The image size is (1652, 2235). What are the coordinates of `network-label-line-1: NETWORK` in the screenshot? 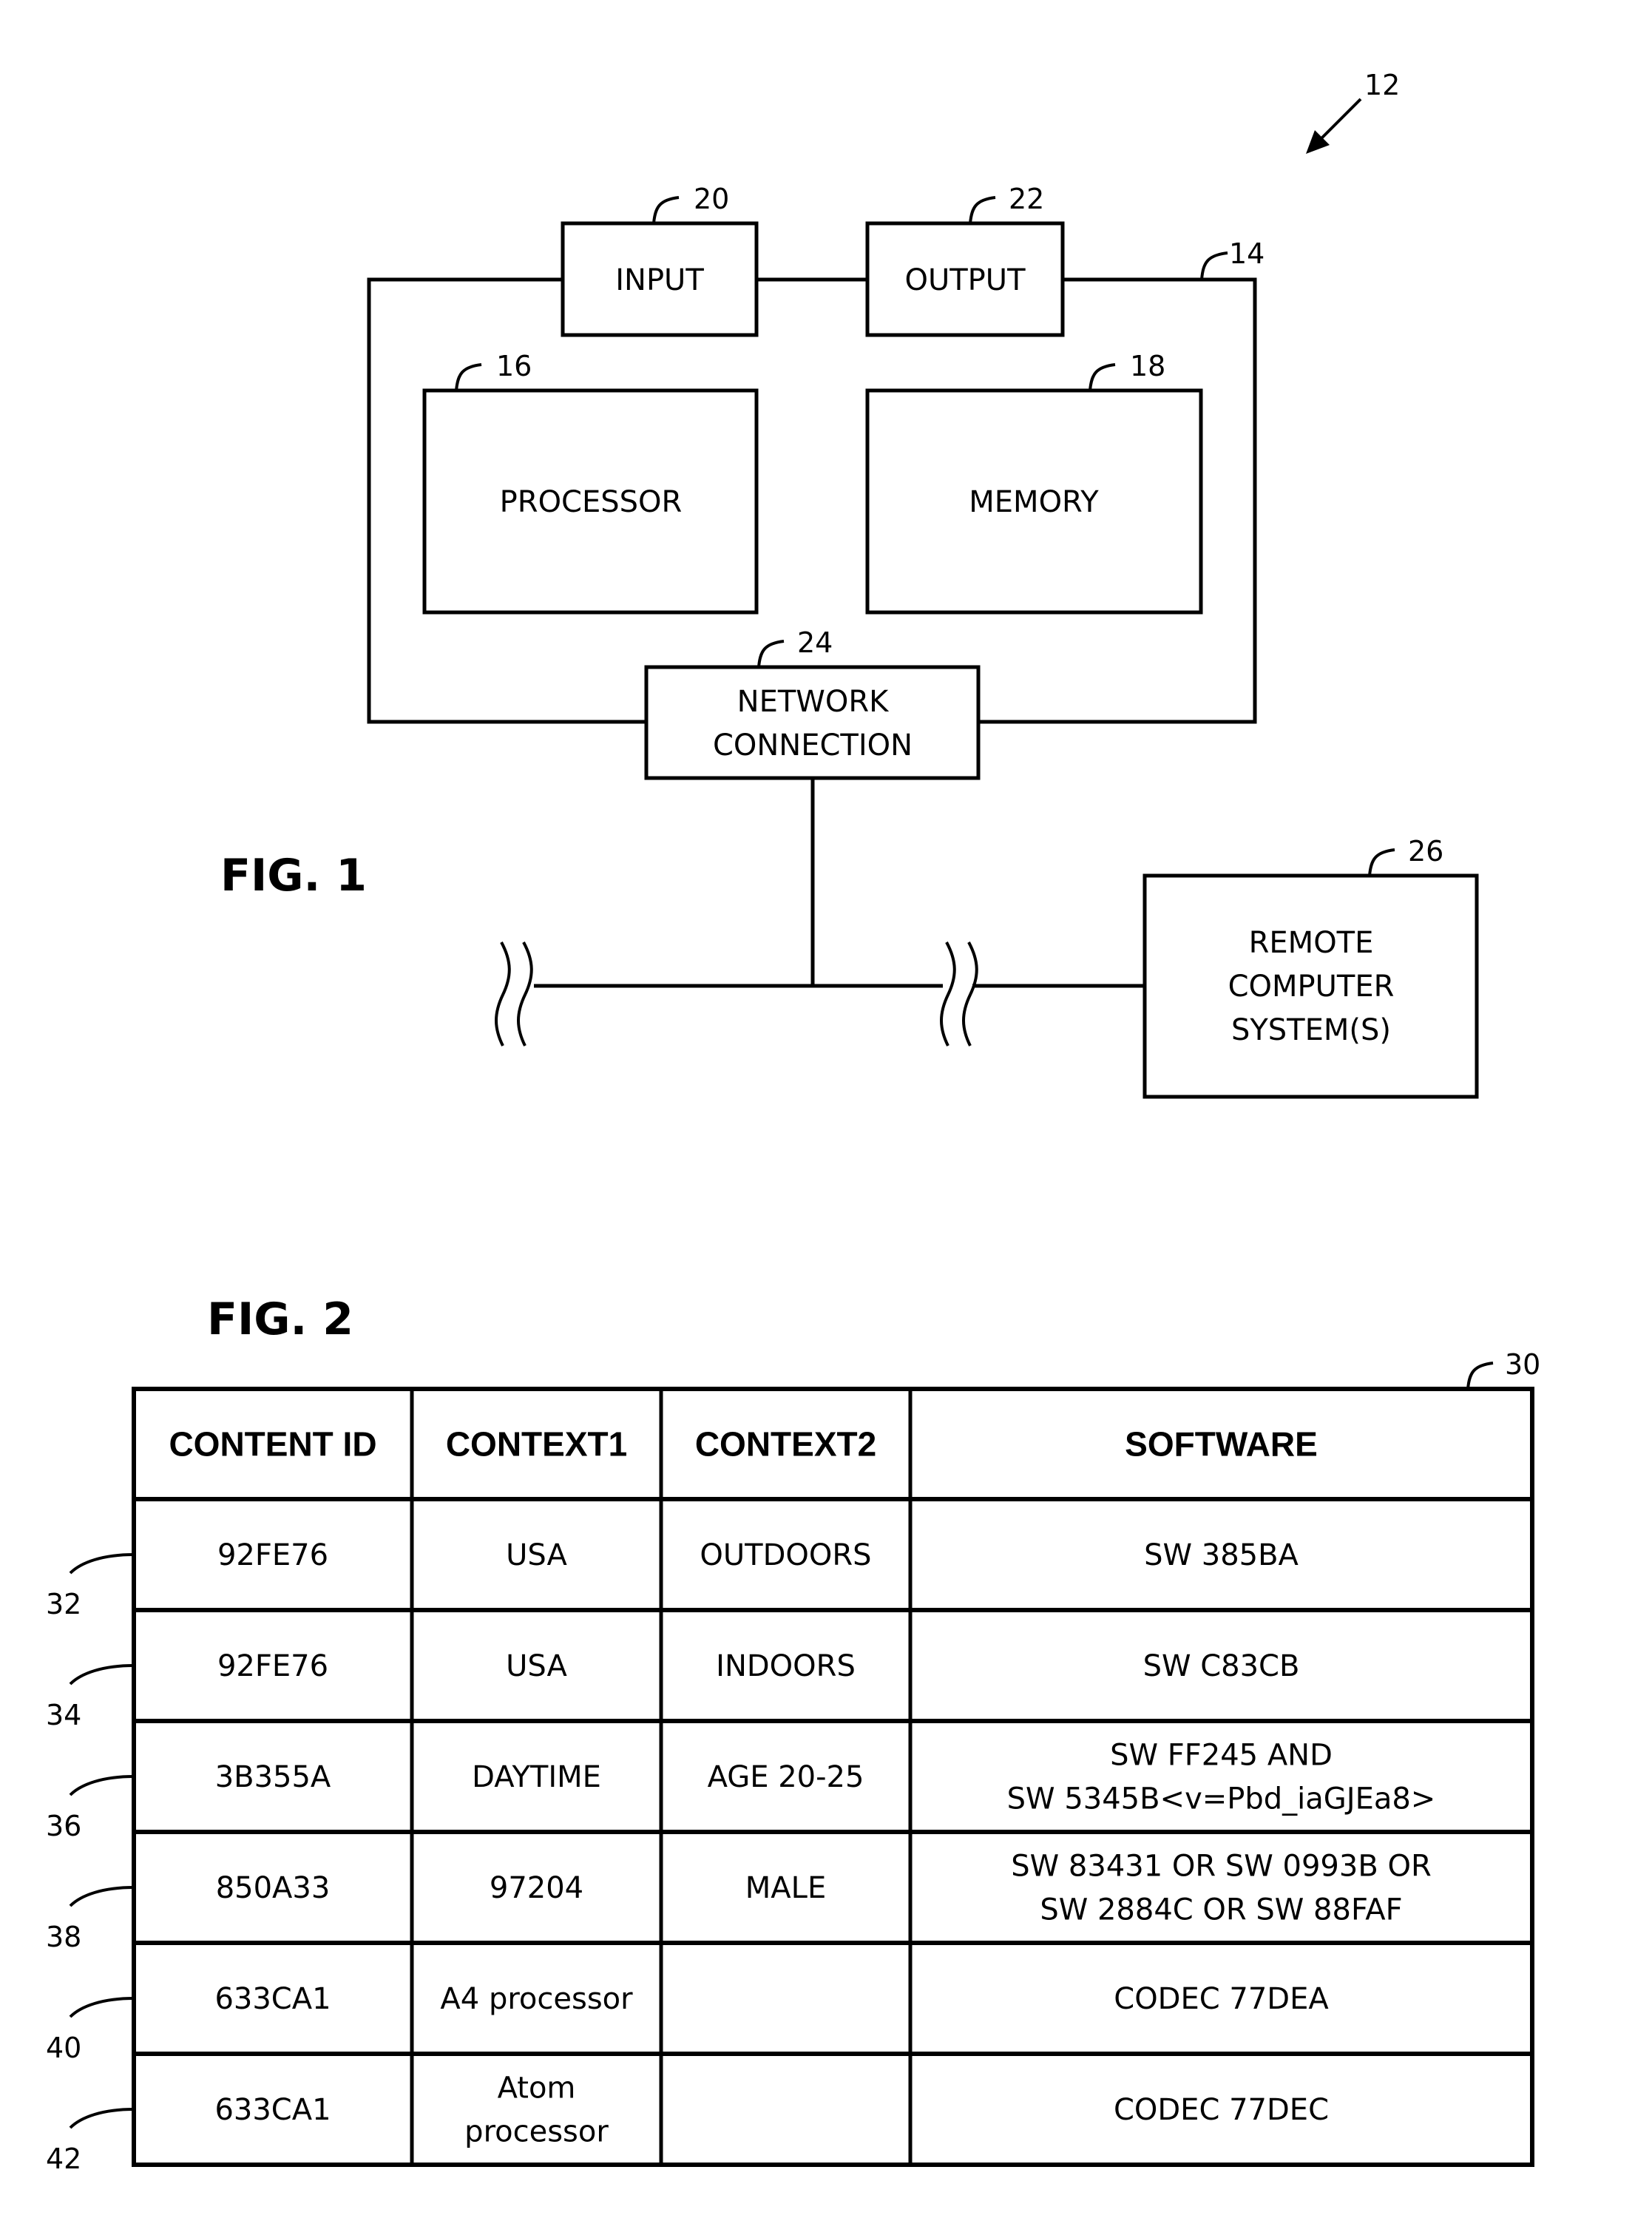 It's located at (813, 702).